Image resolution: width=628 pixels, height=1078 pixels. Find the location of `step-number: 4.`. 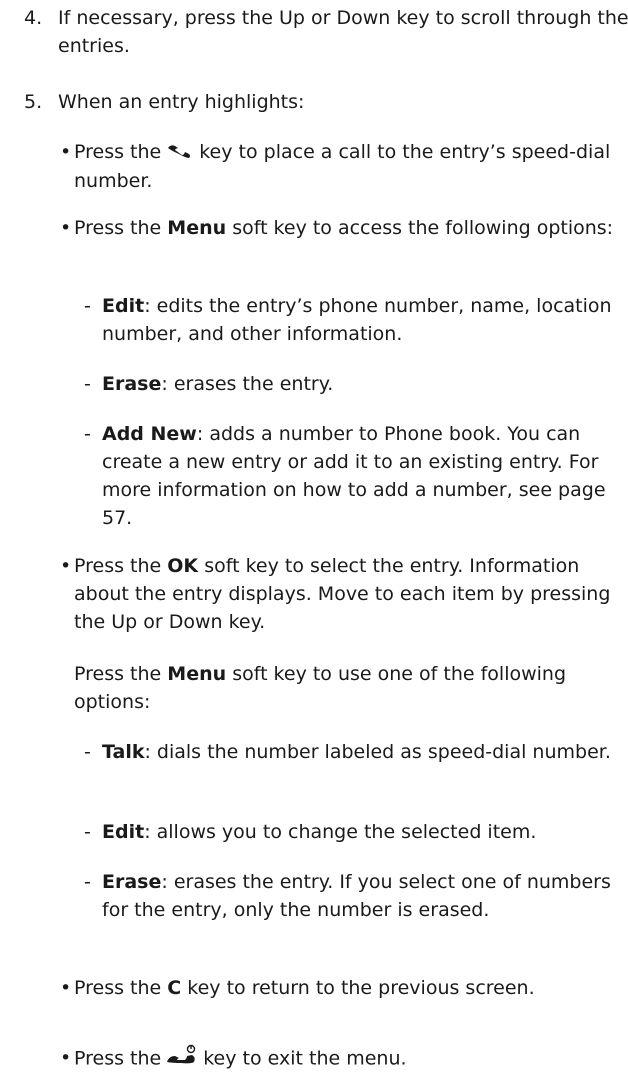

step-number: 4. is located at coordinates (33, 18).